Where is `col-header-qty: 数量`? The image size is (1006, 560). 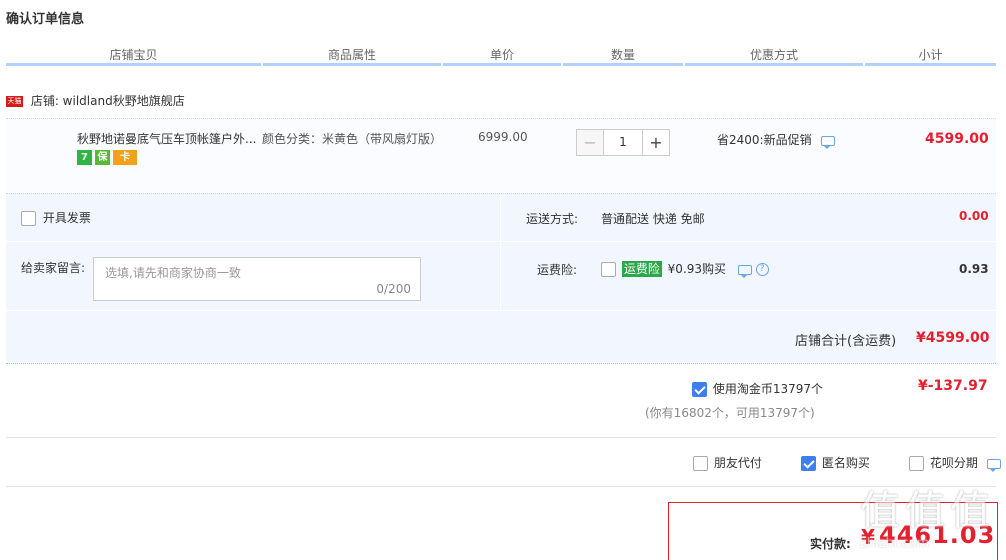
col-header-qty: 数量 is located at coordinates (623, 56).